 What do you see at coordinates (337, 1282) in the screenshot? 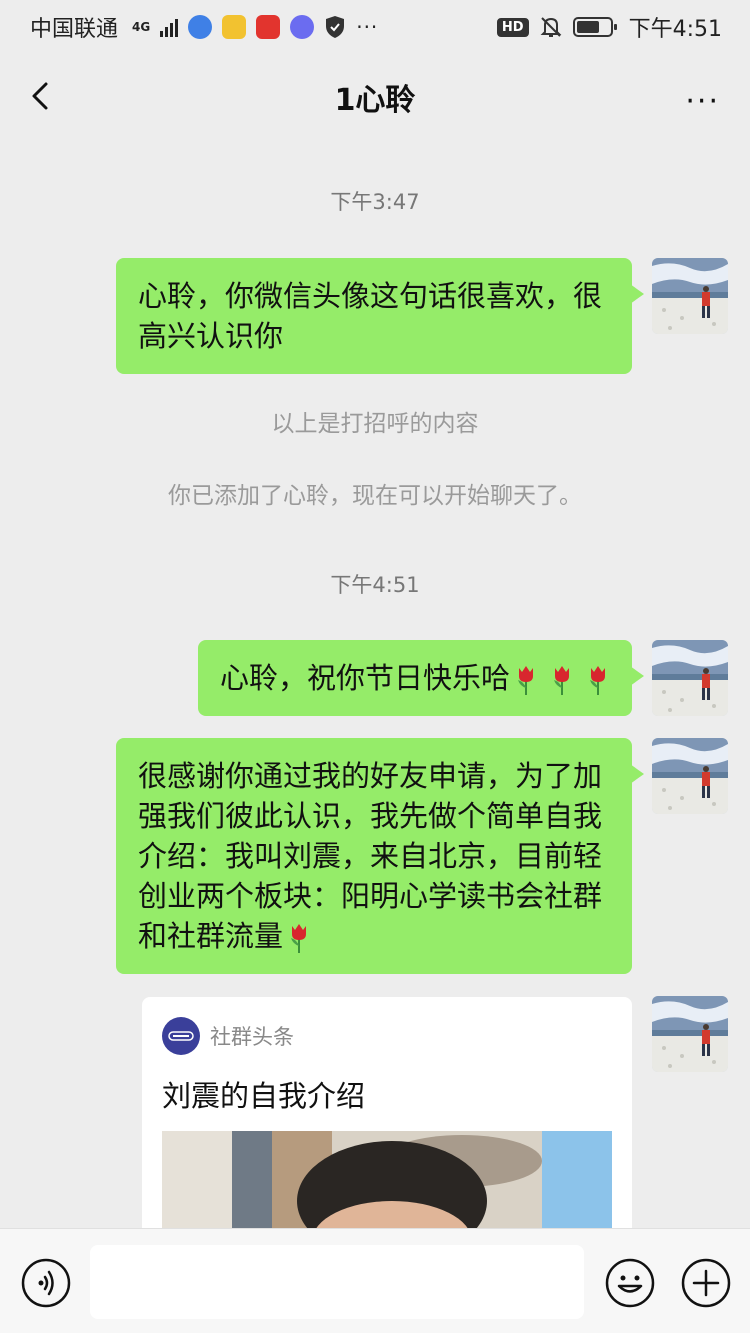
I see `message-input` at bounding box center [337, 1282].